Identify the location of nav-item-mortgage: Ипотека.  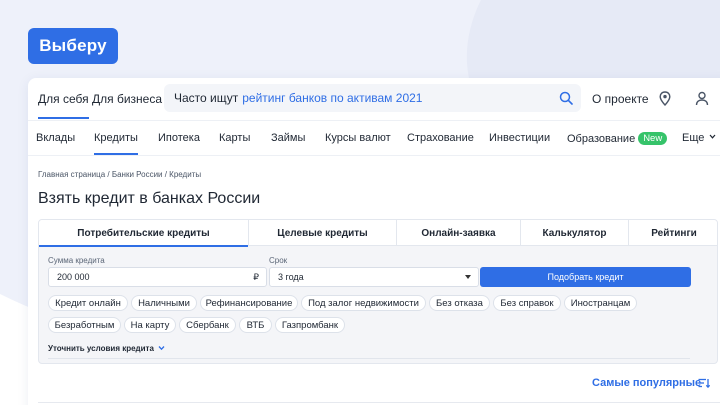
(179, 138).